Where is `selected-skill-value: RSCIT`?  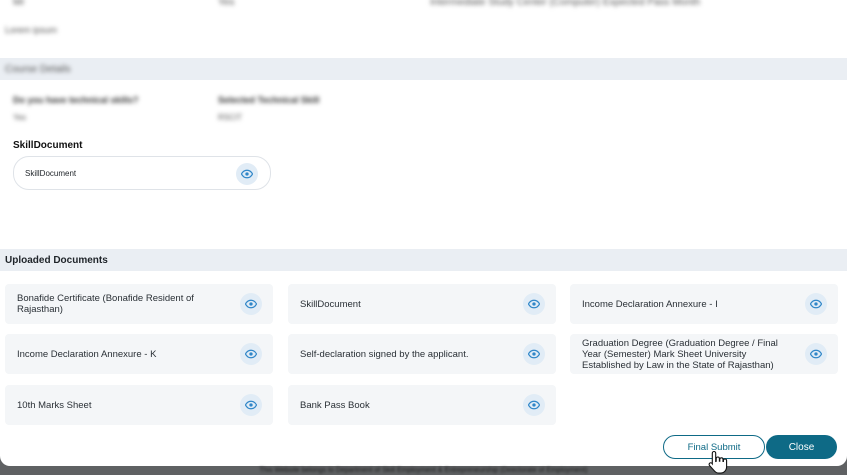 selected-skill-value: RSCIT is located at coordinates (230, 117).